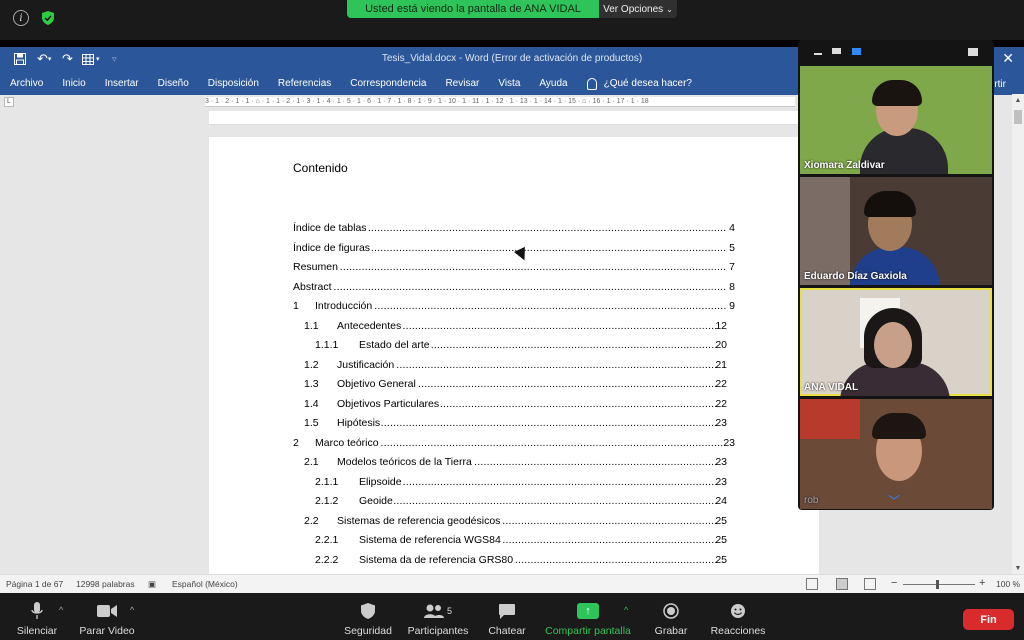  What do you see at coordinates (856, 51) in the screenshot?
I see `gallery-view-icon` at bounding box center [856, 51].